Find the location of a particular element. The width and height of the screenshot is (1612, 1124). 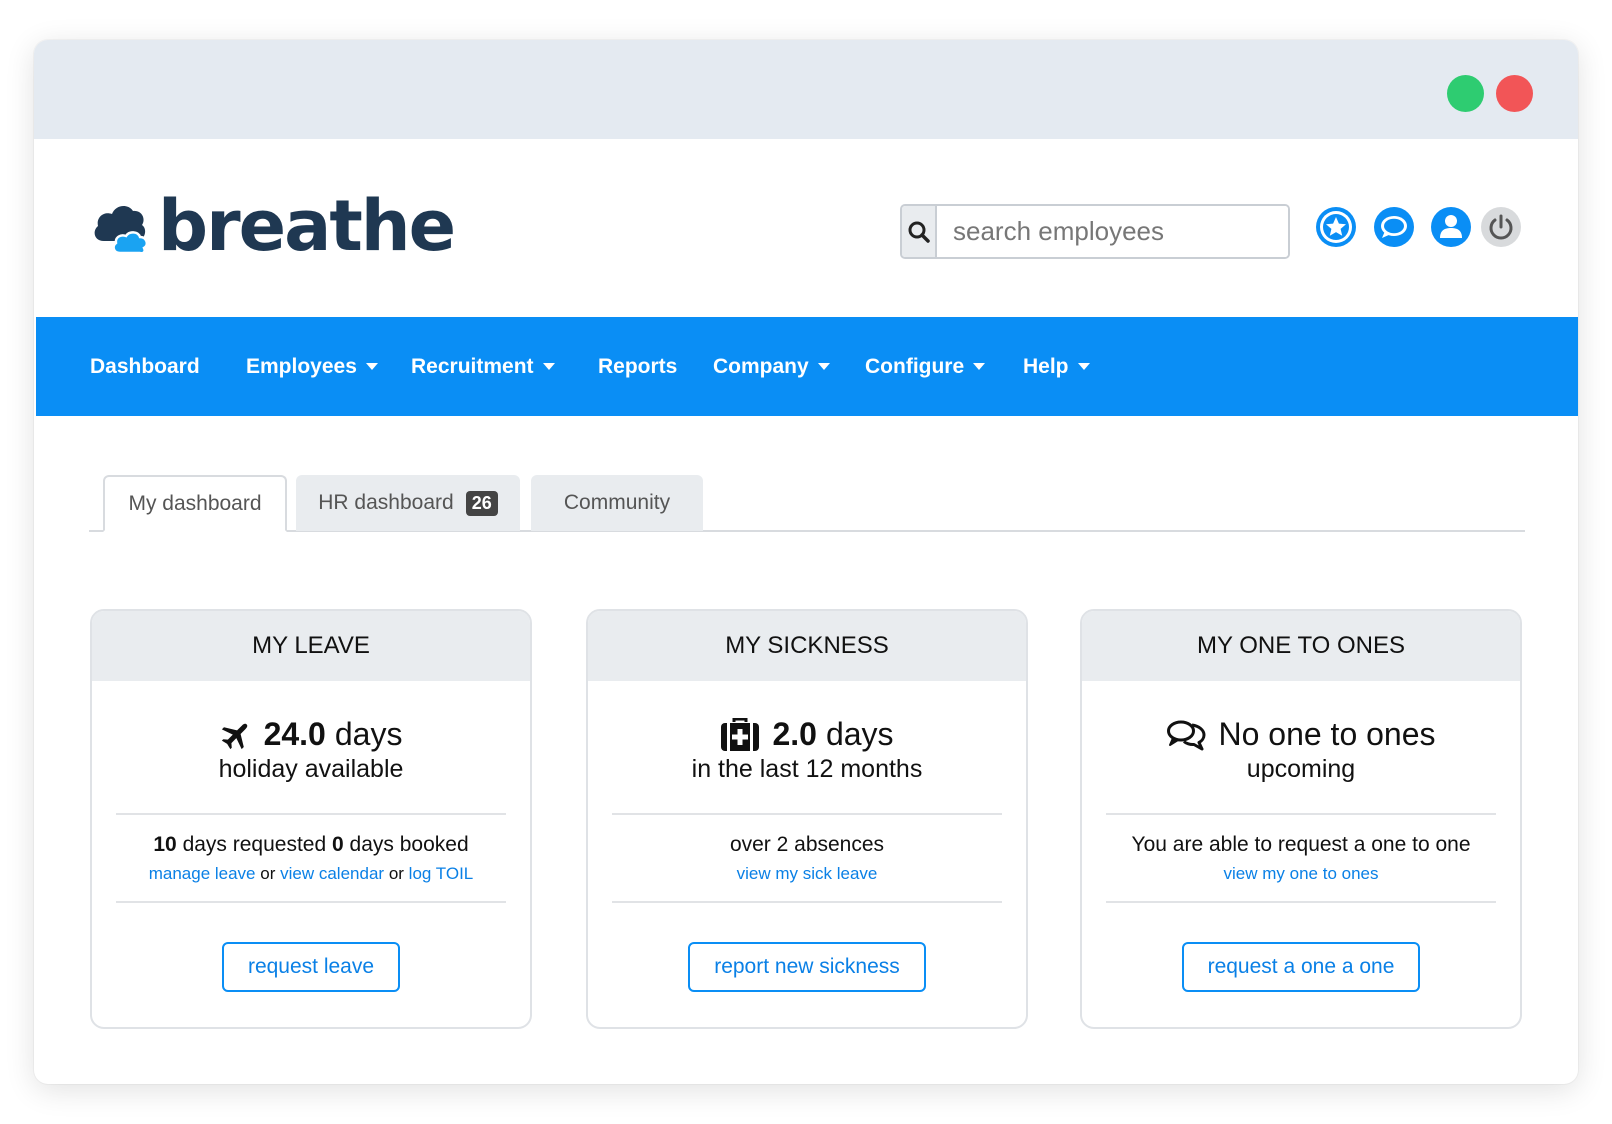

one-to-ones-status: No one to ones is located at coordinates (1301, 734).